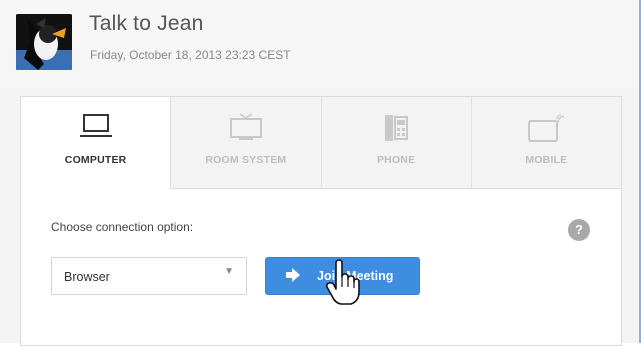 This screenshot has height=346, width=641. I want to click on tab-computer-label: COMPUTER, so click(95, 160).